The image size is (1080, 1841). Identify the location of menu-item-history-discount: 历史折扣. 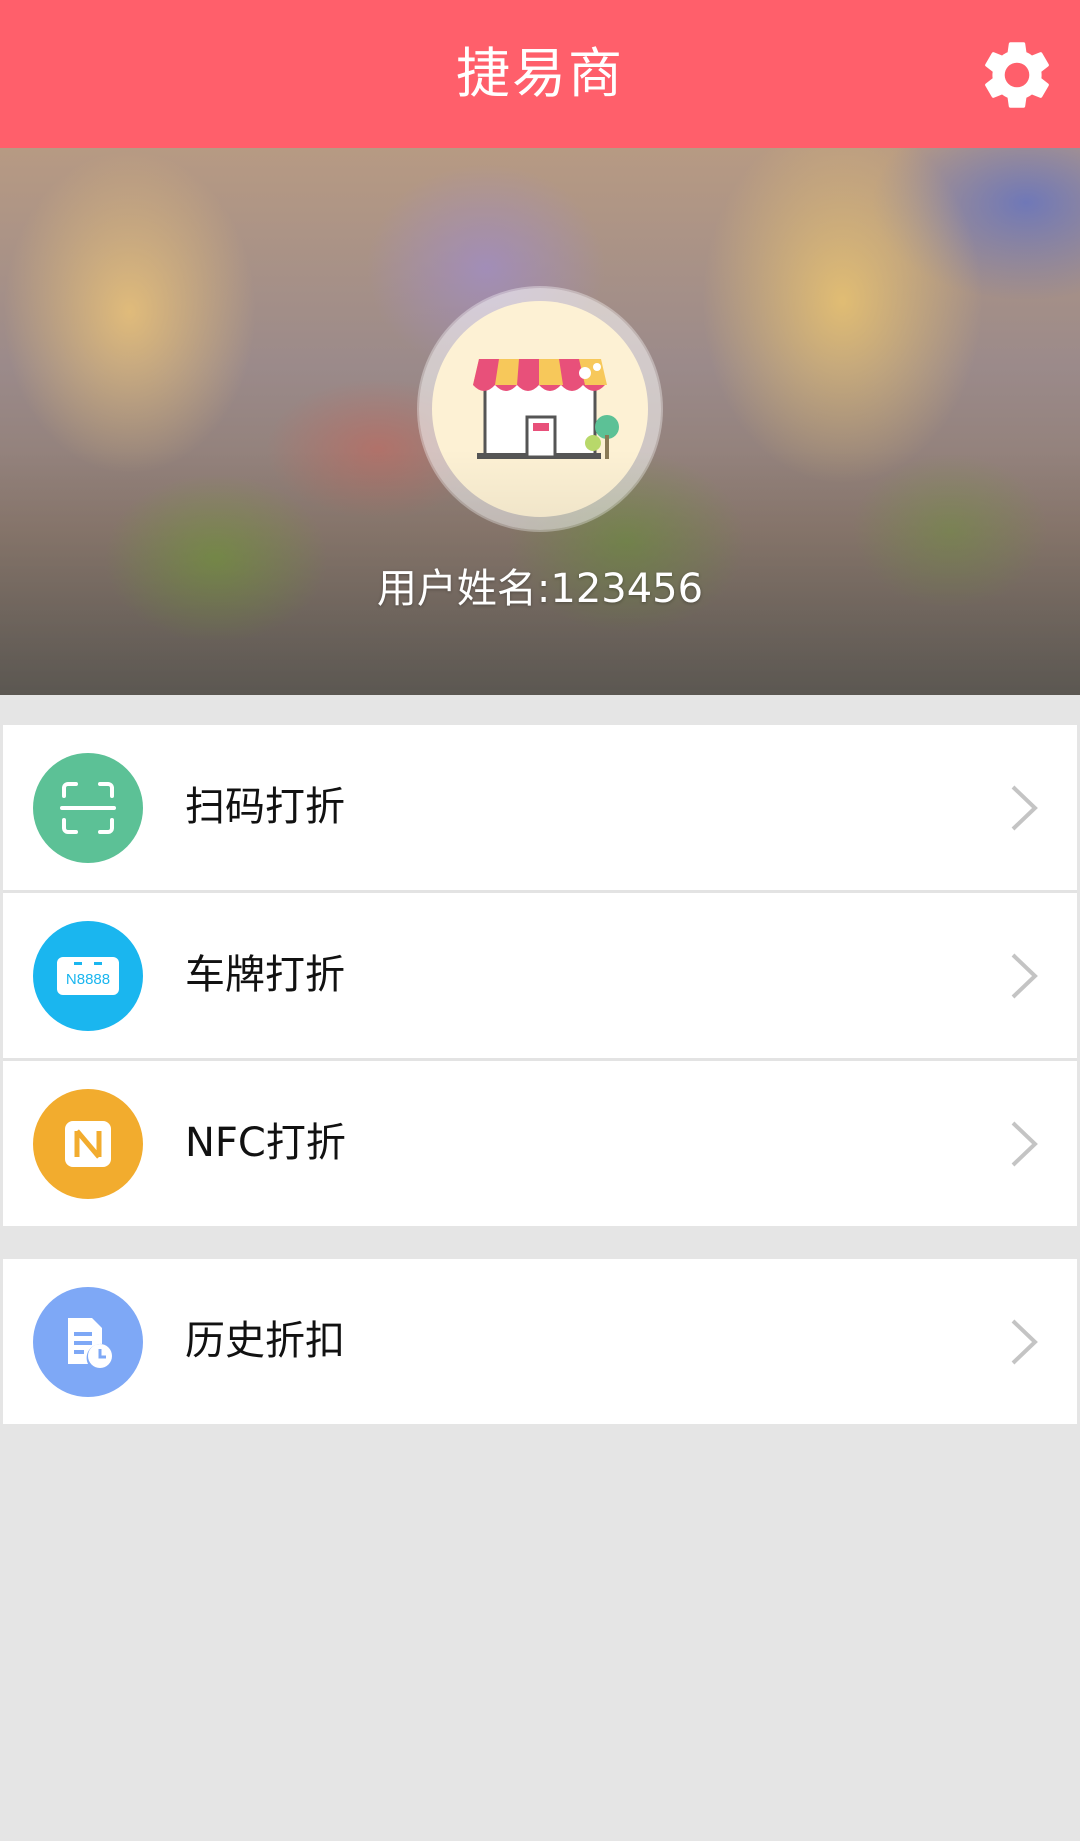
(540, 1341).